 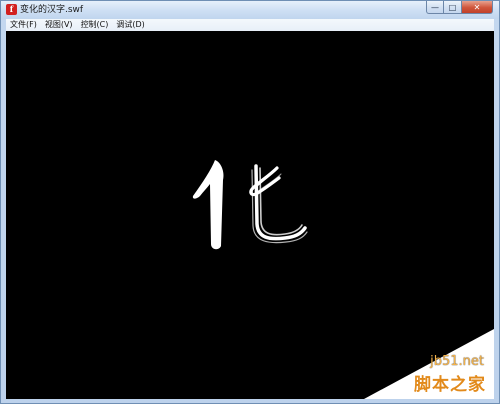 I want to click on close-button: ✕, so click(x=477, y=7).